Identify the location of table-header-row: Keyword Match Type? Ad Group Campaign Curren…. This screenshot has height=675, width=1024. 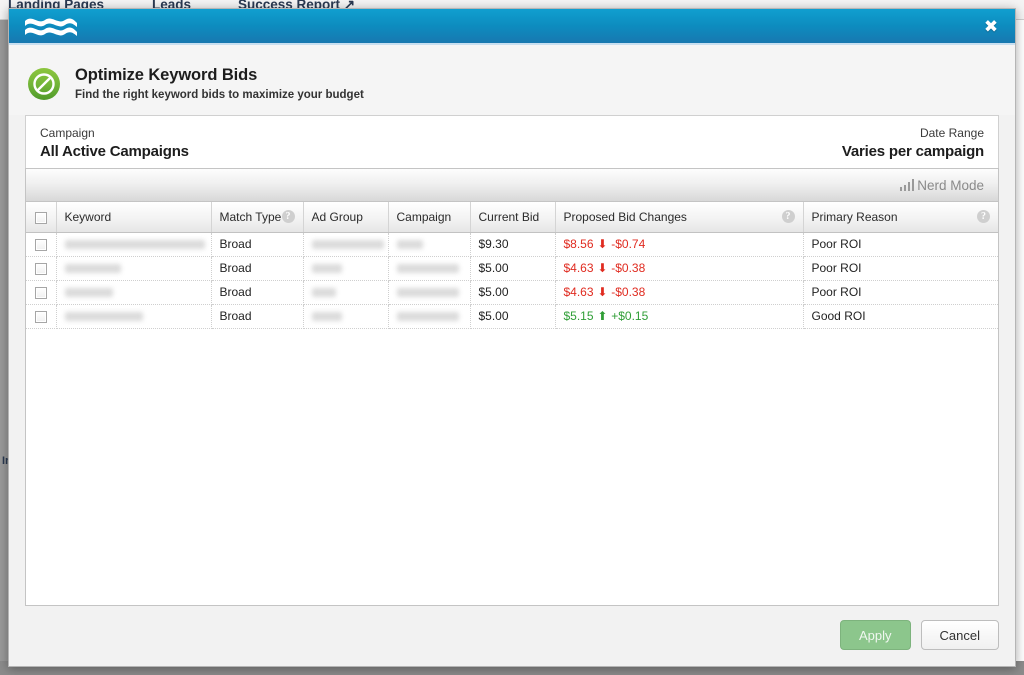
(512, 217).